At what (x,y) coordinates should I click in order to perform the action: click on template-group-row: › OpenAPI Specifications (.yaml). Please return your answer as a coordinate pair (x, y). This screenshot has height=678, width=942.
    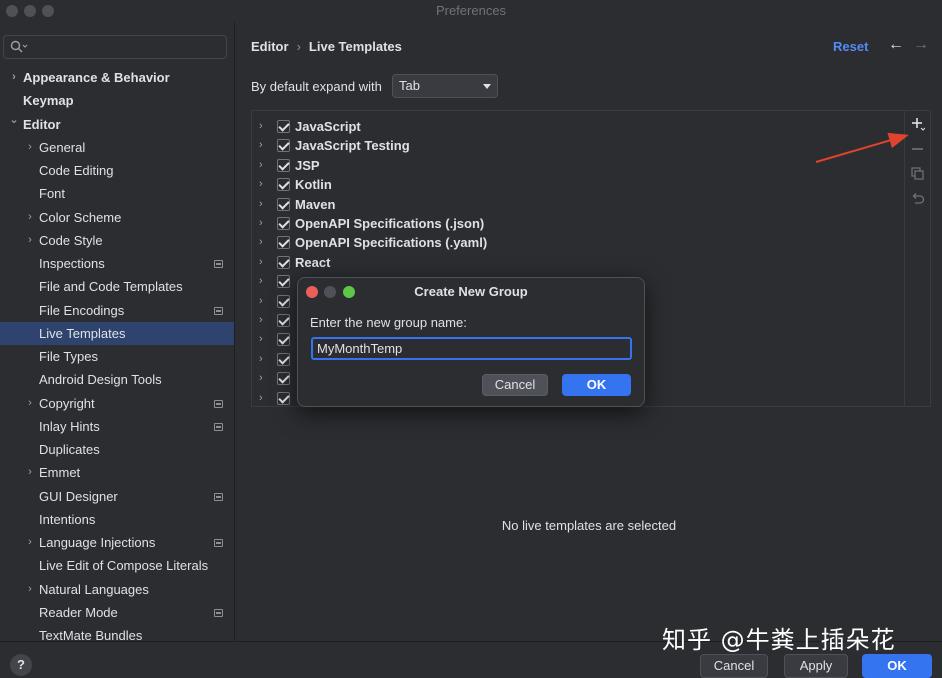
    Looking at the image, I should click on (579, 242).